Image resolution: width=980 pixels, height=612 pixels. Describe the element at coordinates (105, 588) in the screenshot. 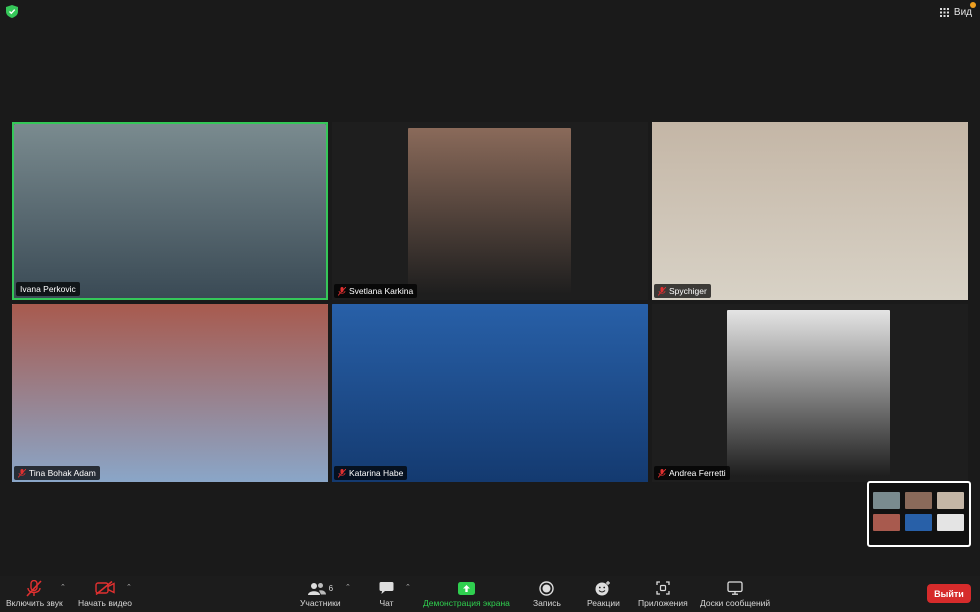

I see `video-off-icon` at that location.